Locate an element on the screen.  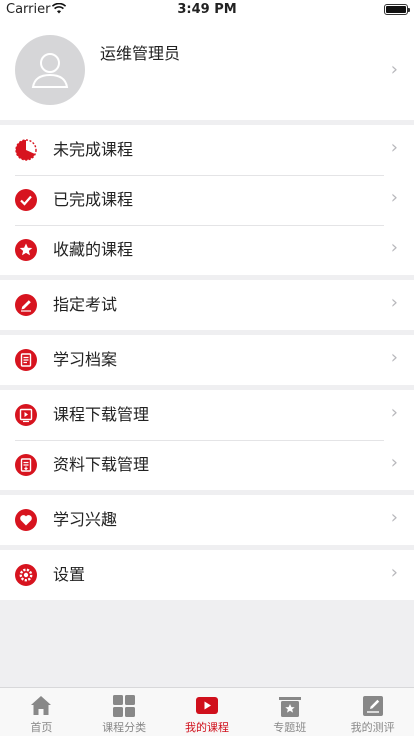
menu-item-assigned-exams: 指定考试 › is located at coordinates (207, 305).